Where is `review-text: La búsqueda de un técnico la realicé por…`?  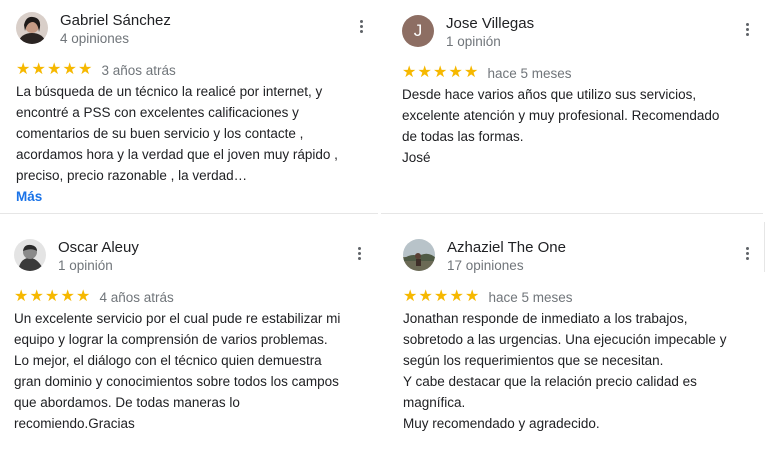
review-text: La búsqueda de un técnico la realicé por… is located at coordinates (193, 133).